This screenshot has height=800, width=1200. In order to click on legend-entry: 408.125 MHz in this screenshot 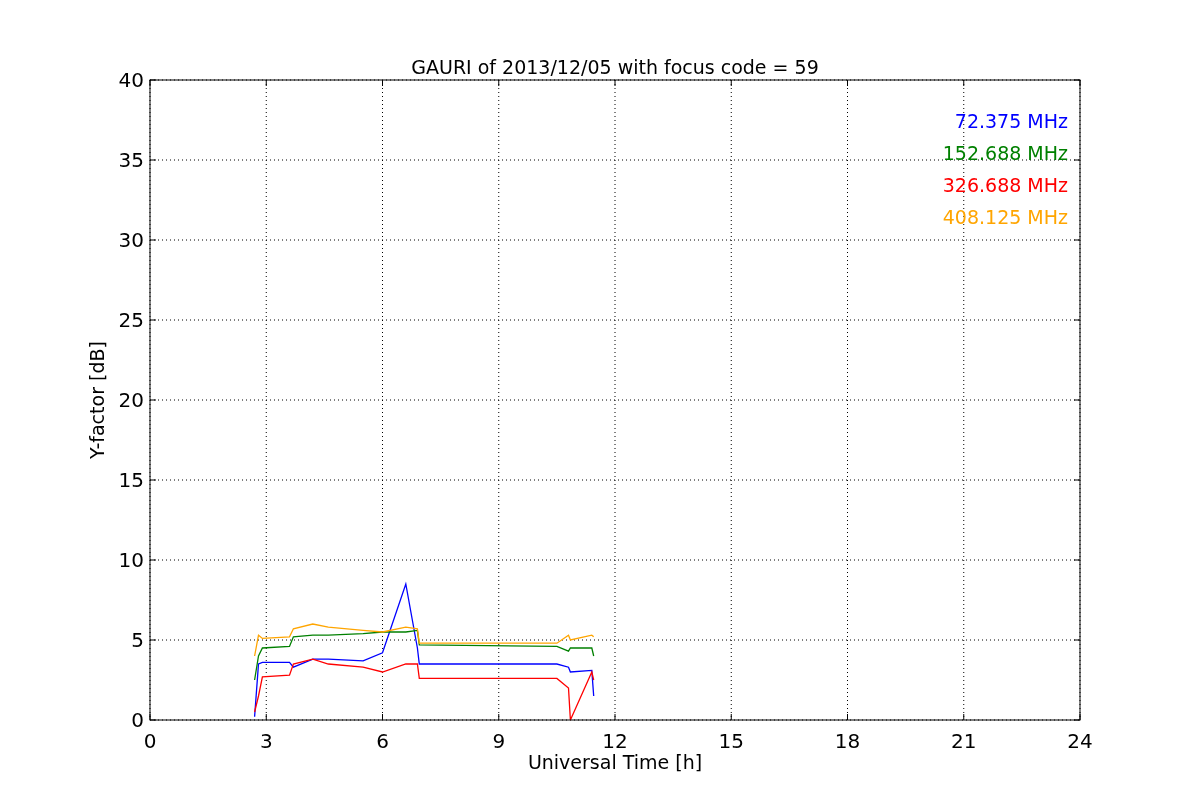, I will do `click(1005, 217)`.